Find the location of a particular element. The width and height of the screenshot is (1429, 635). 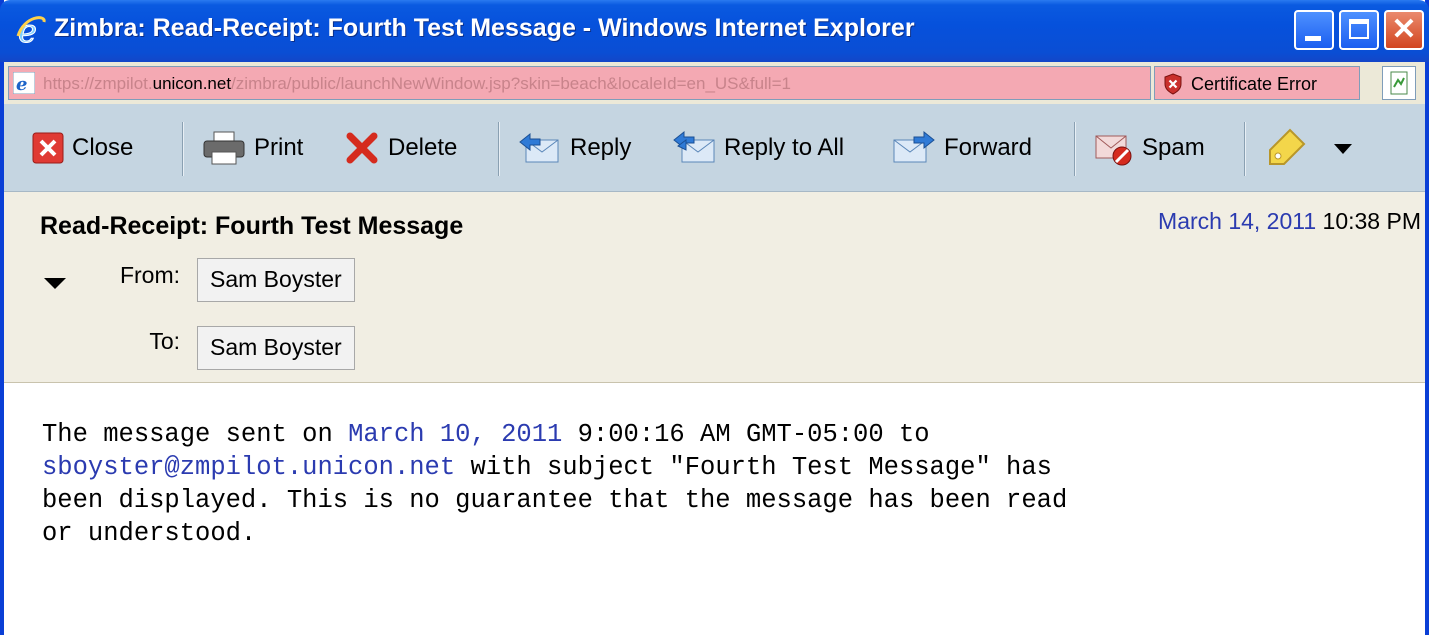

close-label: Close is located at coordinates (103, 147).